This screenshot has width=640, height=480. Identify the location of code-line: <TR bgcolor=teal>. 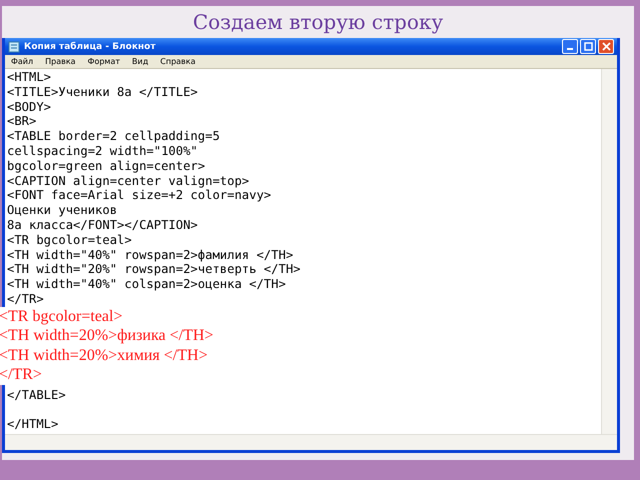
(69, 240).